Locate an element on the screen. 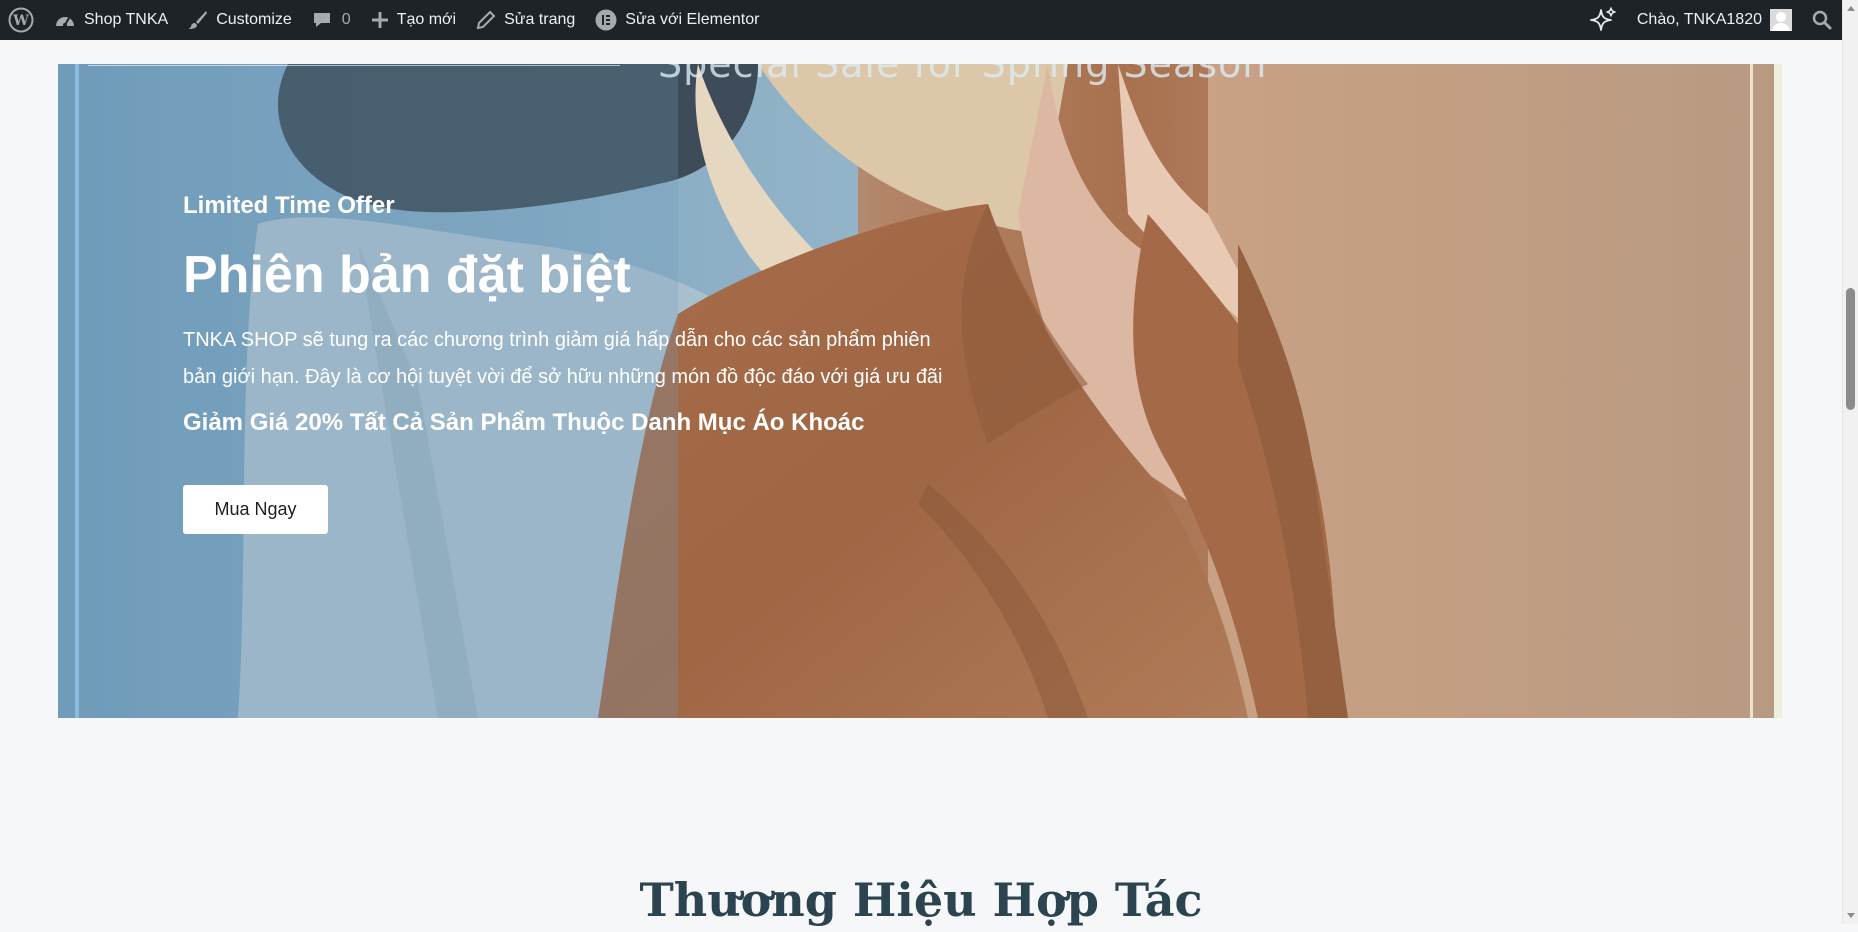 Image resolution: width=1858 pixels, height=932 pixels. edit-elementor-button: Sửa với Elementor is located at coordinates (677, 20).